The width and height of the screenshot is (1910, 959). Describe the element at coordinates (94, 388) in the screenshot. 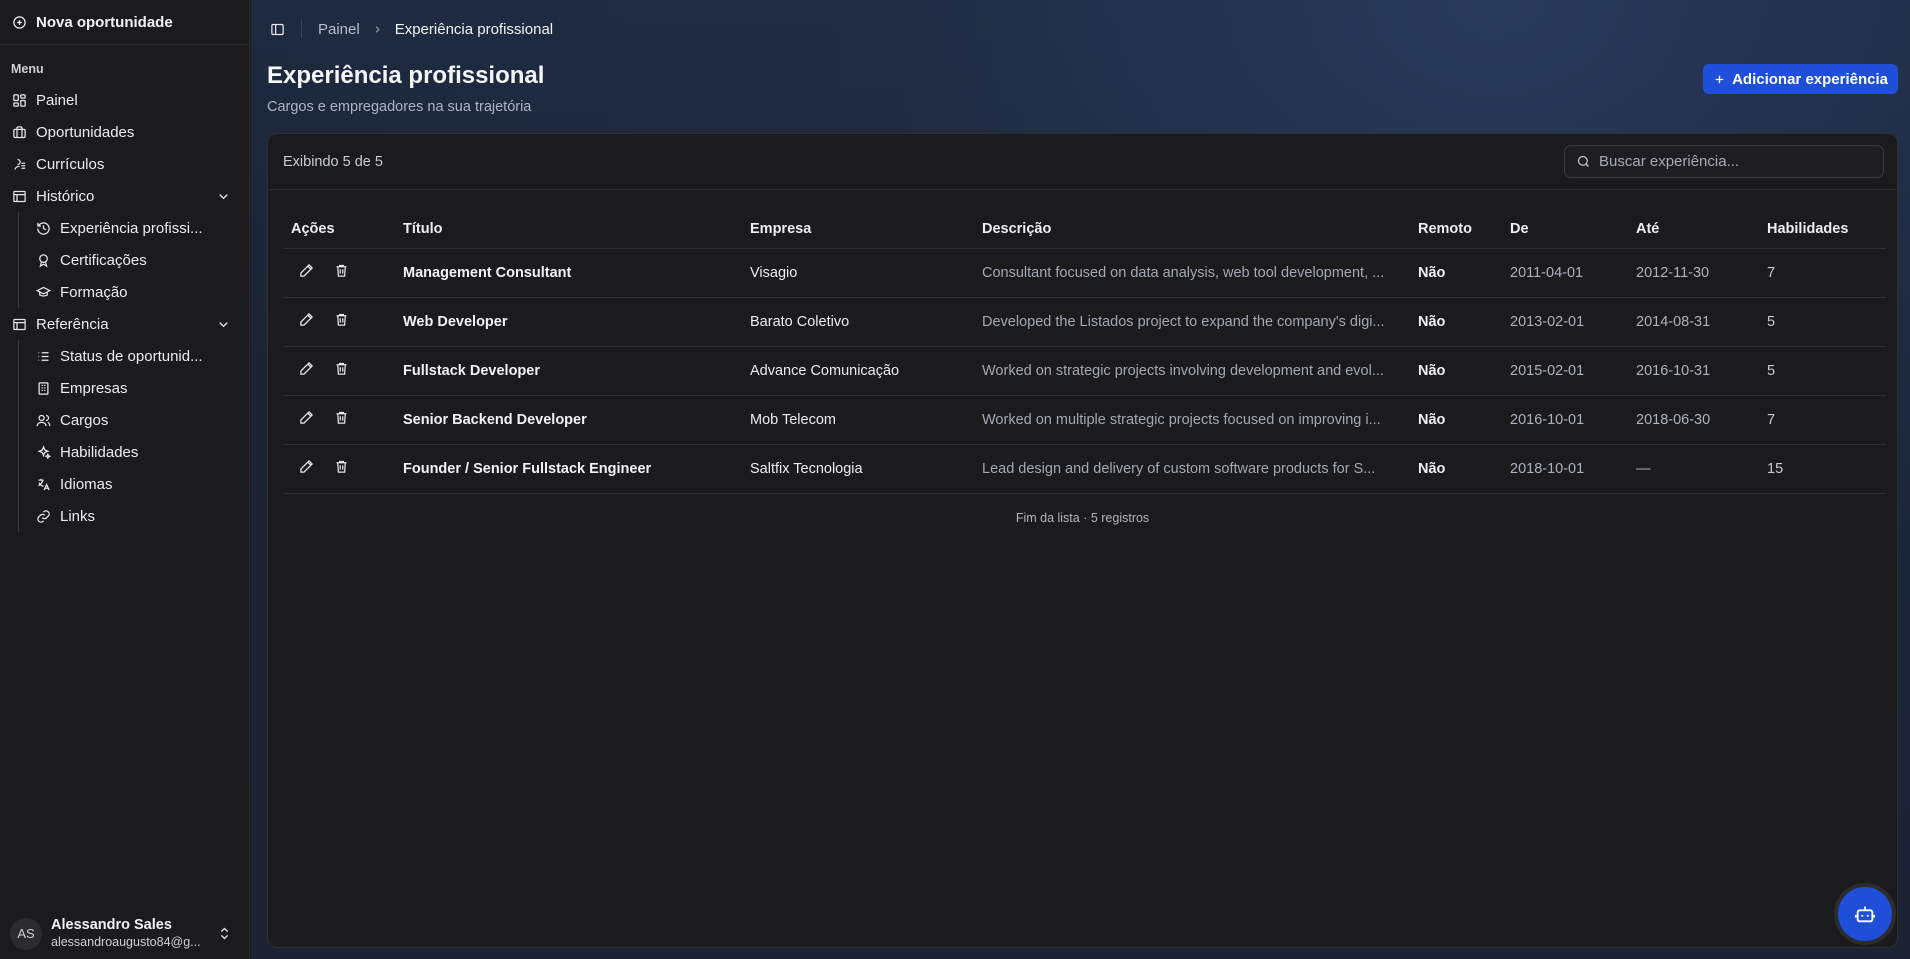

I see `sidebar-item-label: Empresas` at that location.